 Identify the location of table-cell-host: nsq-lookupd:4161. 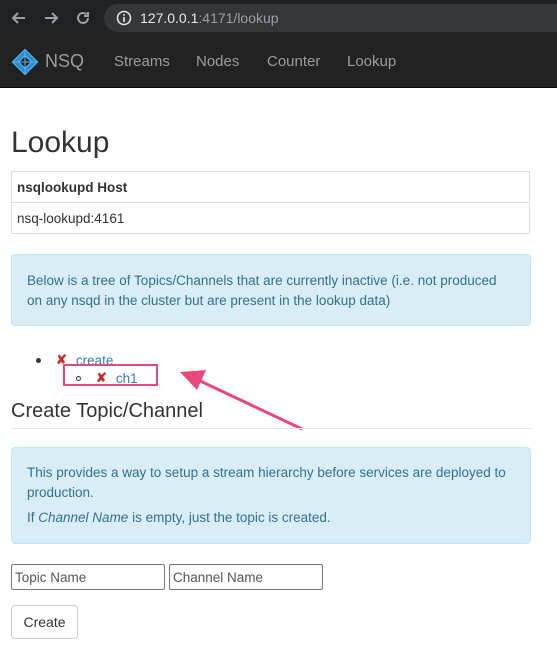
(270, 218).